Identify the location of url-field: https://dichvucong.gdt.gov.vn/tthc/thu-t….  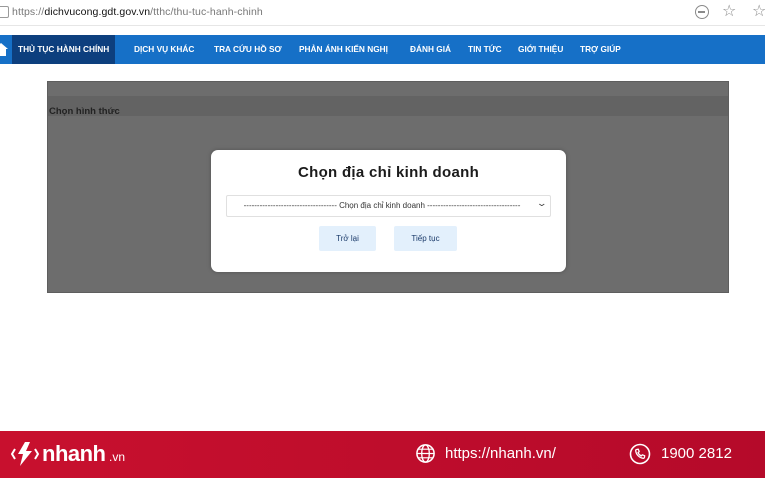
(137, 12).